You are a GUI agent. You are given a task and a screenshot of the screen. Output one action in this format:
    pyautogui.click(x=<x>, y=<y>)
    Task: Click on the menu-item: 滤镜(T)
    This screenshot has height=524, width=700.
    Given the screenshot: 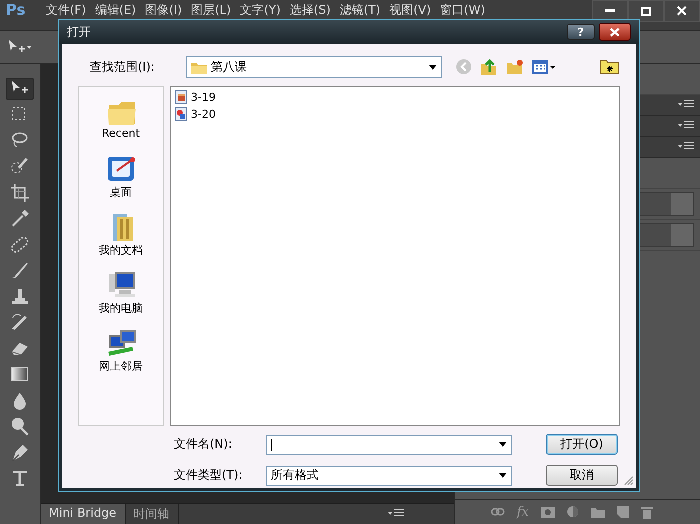 What is the action you would take?
    pyautogui.click(x=359, y=10)
    